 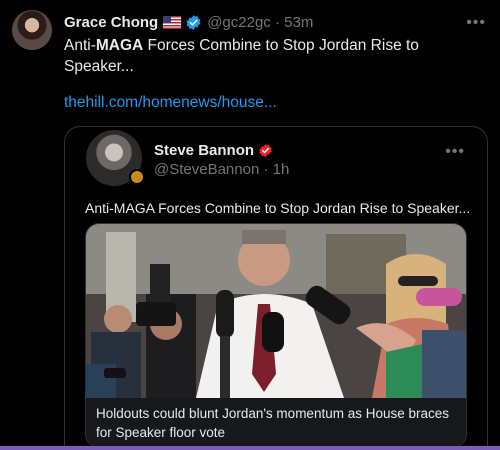 What do you see at coordinates (111, 22) in the screenshot?
I see `display-name: Grace Chong` at bounding box center [111, 22].